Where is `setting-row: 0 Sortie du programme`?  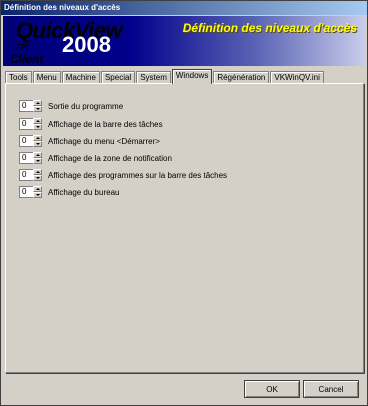
setting-row: 0 Sortie du programme is located at coordinates (71, 106).